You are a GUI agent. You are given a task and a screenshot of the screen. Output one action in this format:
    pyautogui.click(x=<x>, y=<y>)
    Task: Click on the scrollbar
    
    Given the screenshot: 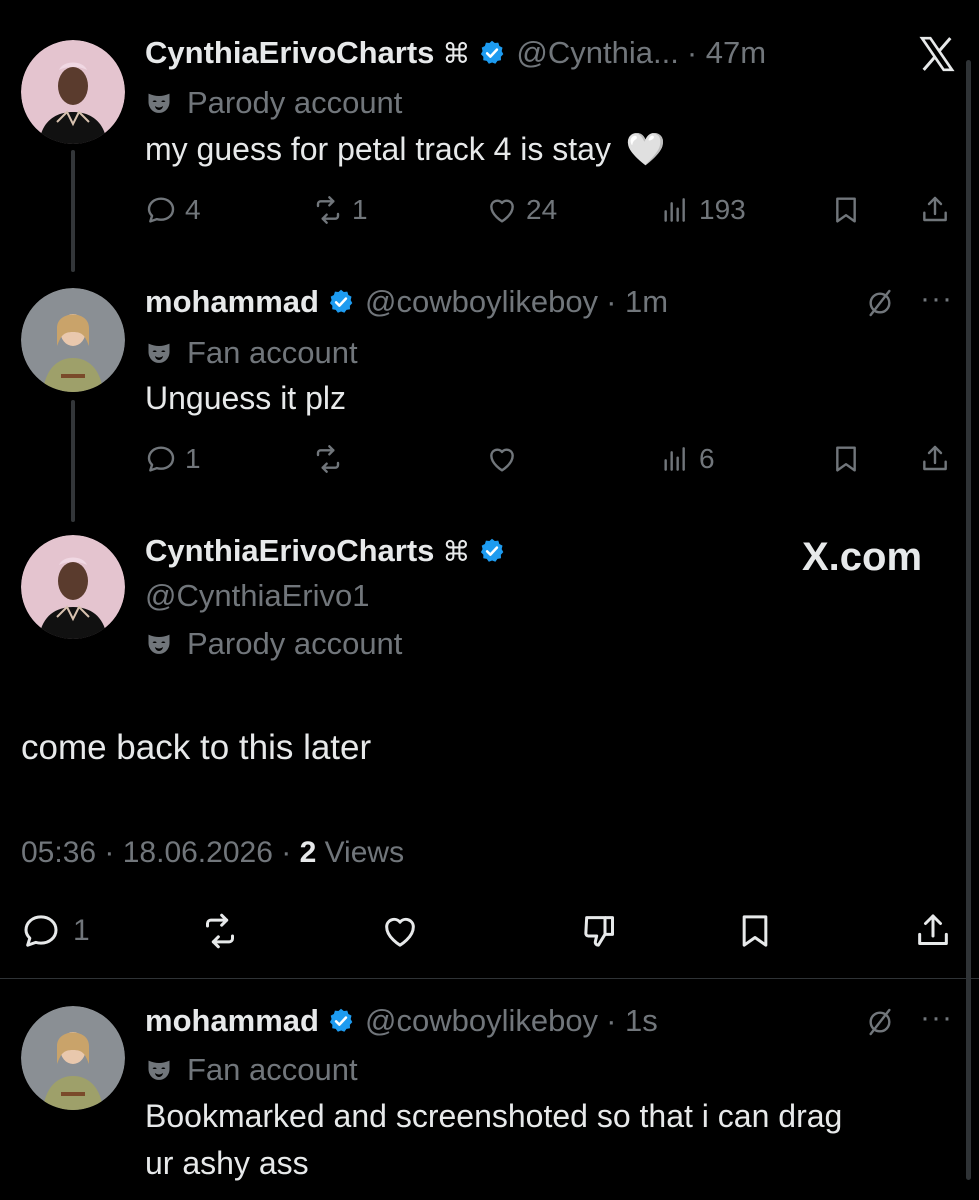 What is the action you would take?
    pyautogui.click(x=968, y=620)
    